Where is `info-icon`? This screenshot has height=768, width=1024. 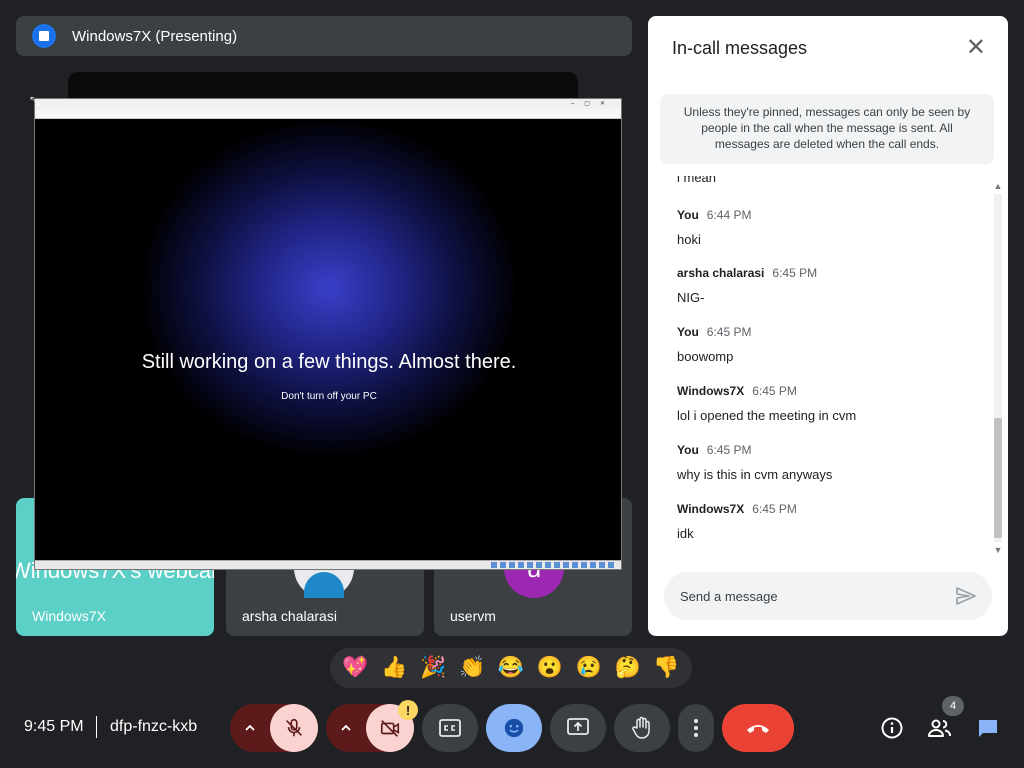 info-icon is located at coordinates (892, 728).